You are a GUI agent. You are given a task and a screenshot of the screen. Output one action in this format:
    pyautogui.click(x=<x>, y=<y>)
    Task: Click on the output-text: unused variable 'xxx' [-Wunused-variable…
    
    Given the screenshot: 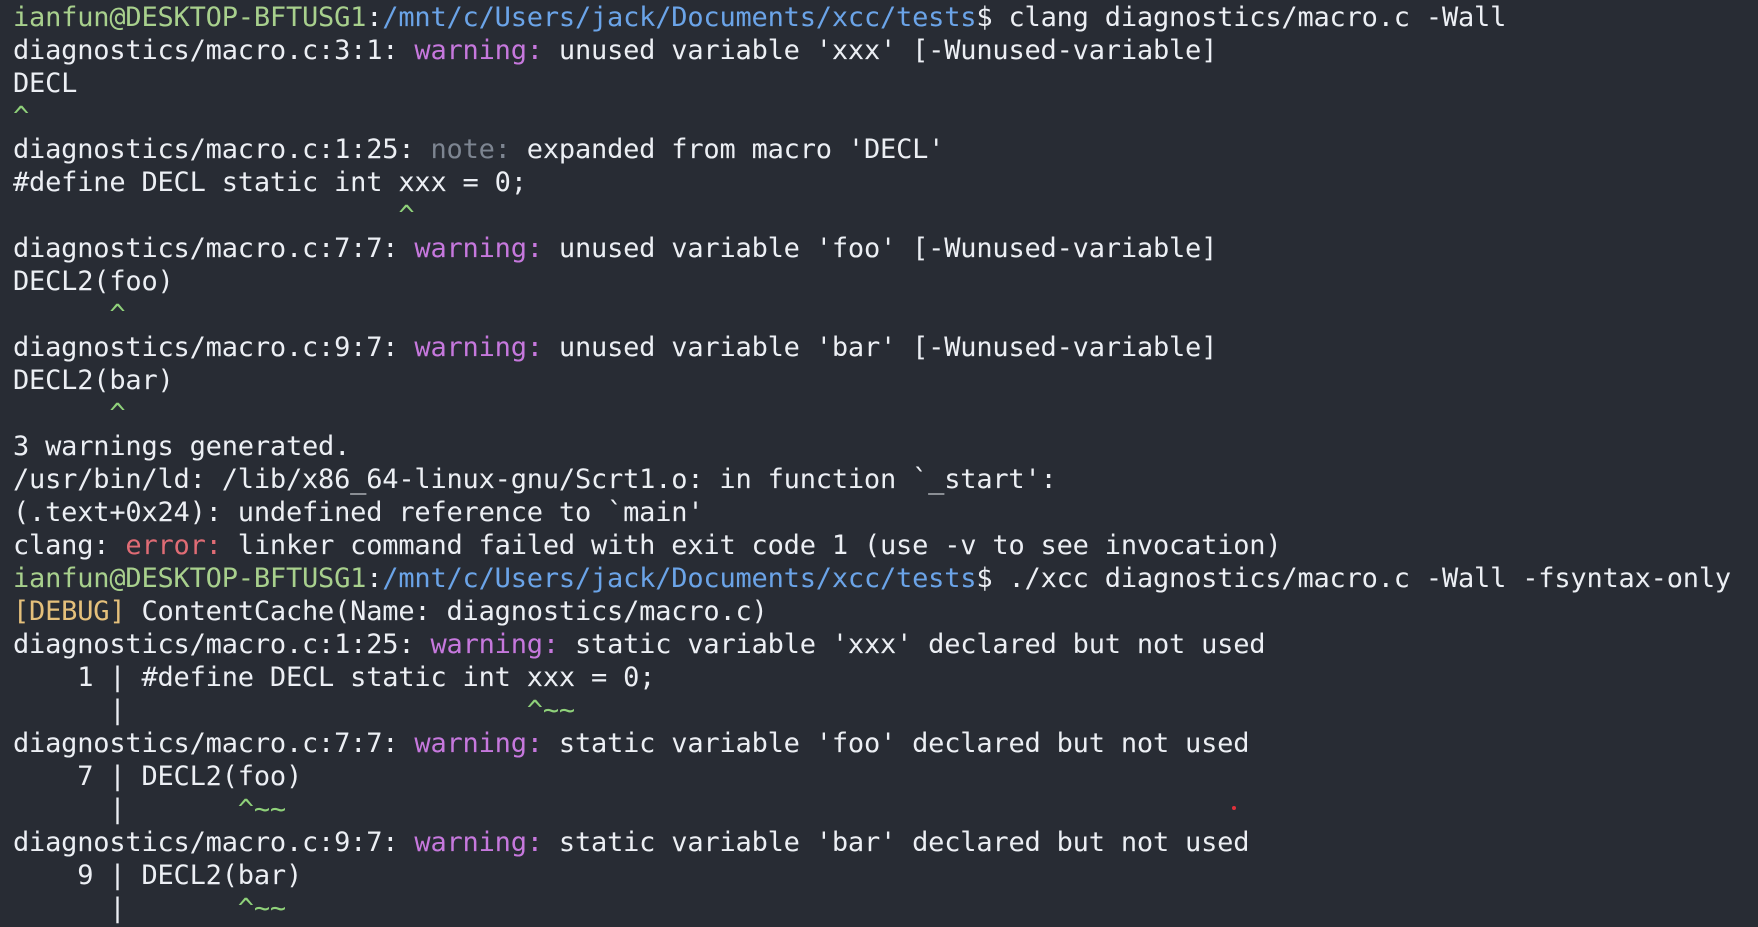 What is the action you would take?
    pyautogui.click(x=880, y=50)
    